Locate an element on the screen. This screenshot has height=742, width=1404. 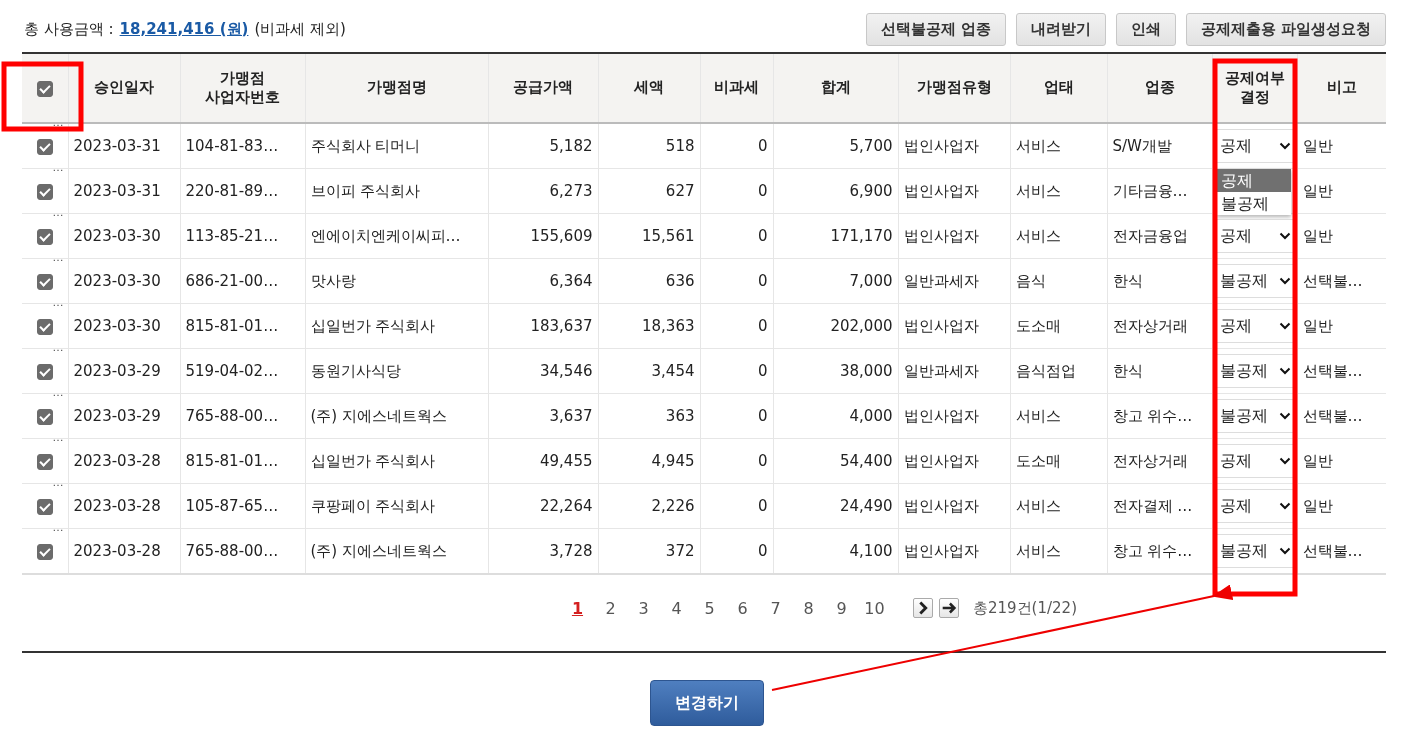
dropdown-option: 불공제 is located at coordinates (1253, 203).